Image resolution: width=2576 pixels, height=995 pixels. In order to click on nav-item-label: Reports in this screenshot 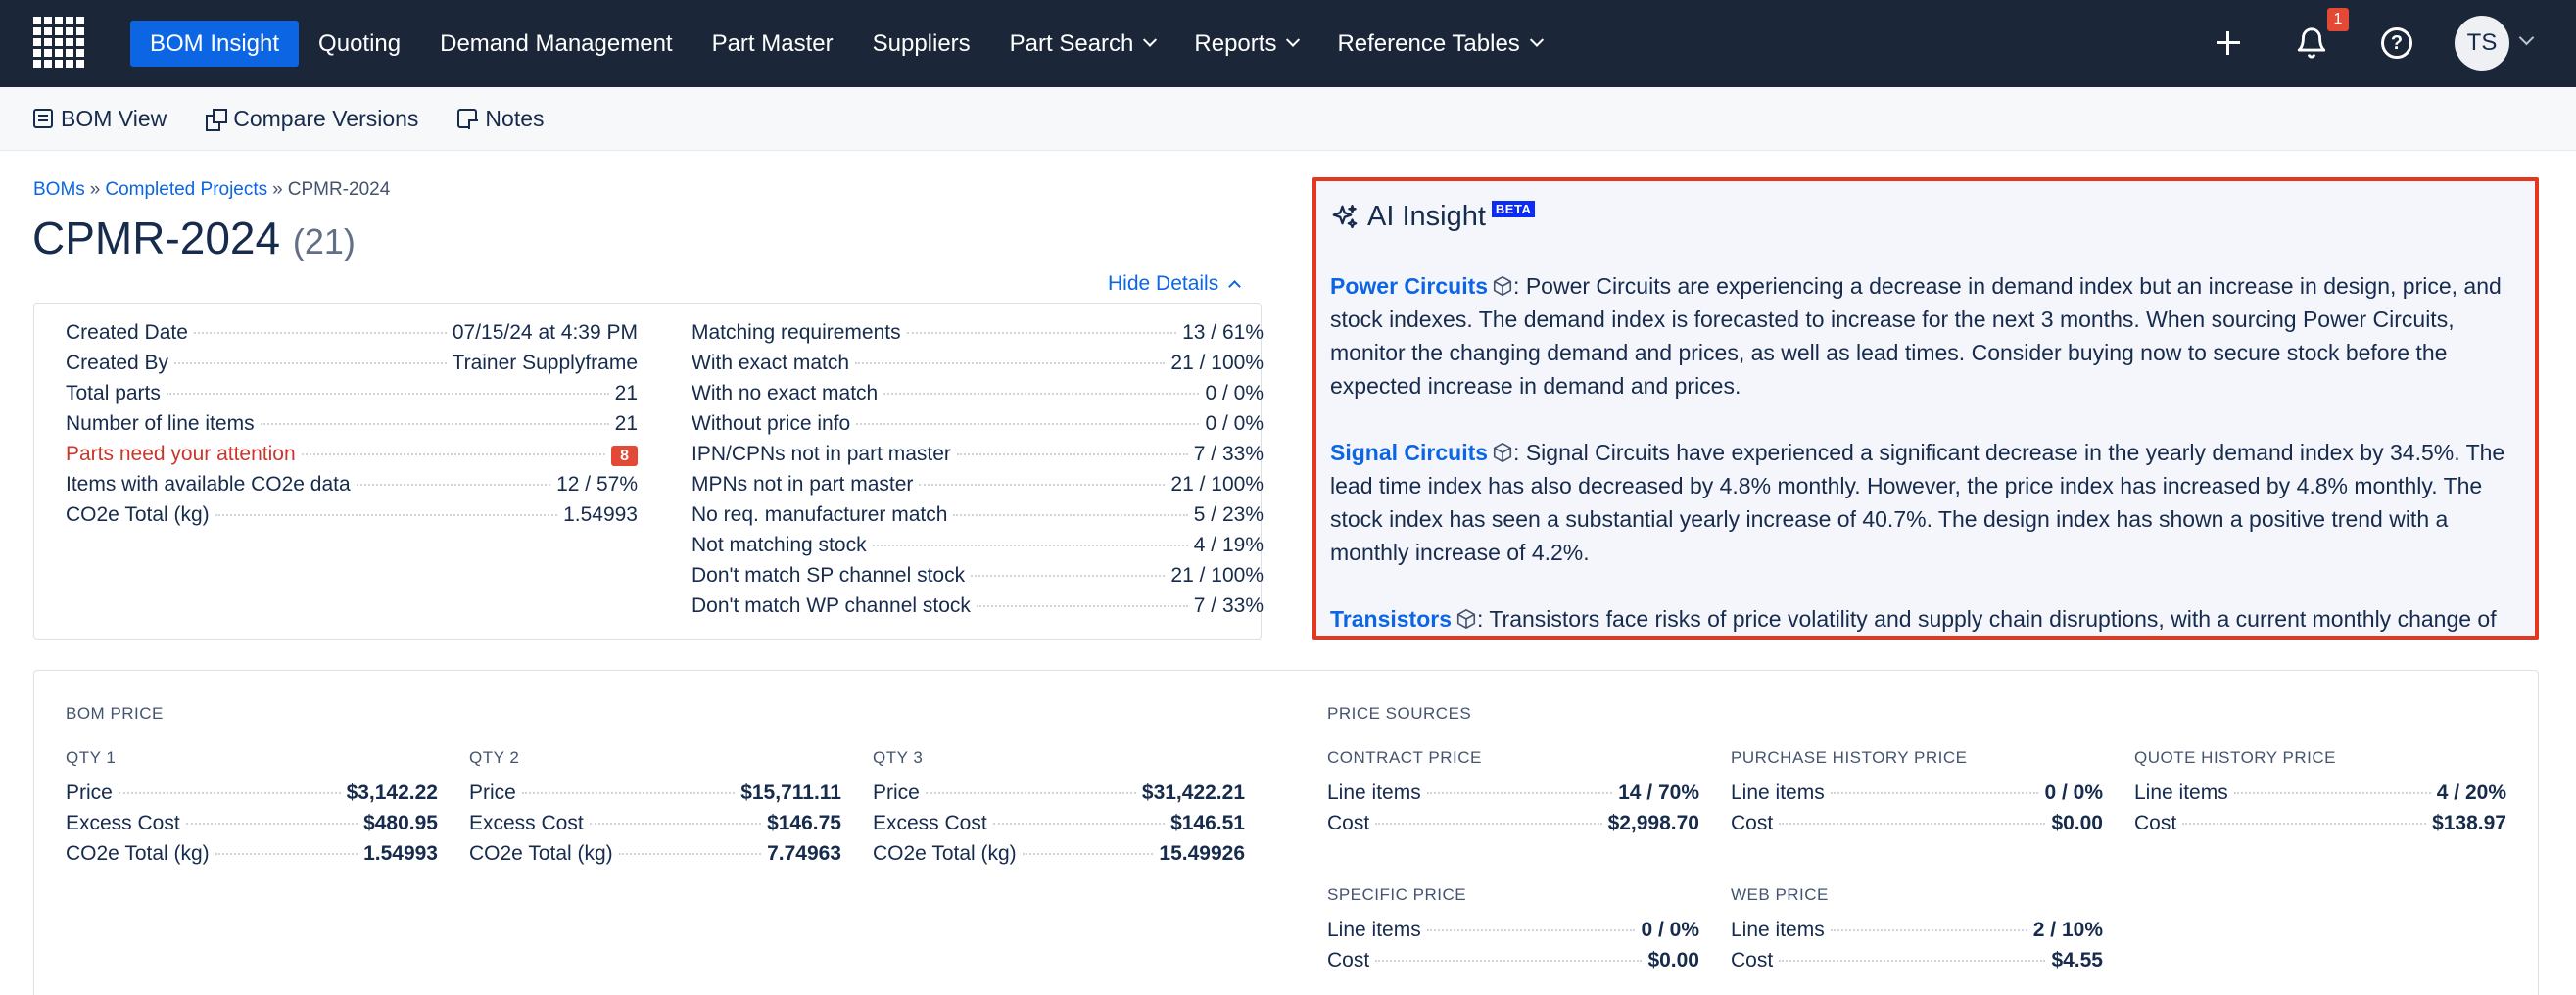, I will do `click(1235, 43)`.